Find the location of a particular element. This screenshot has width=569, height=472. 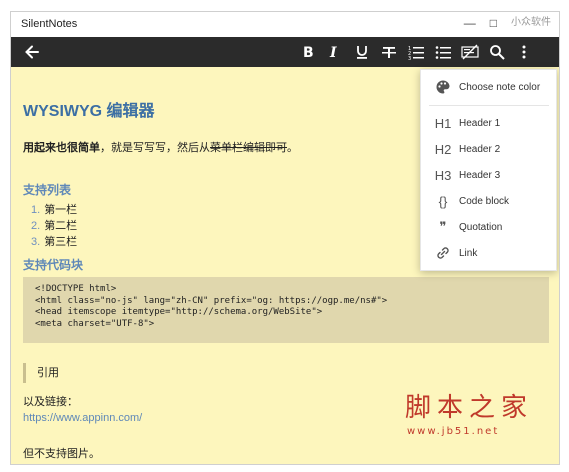

list-text: 第三栏 is located at coordinates (61, 242).